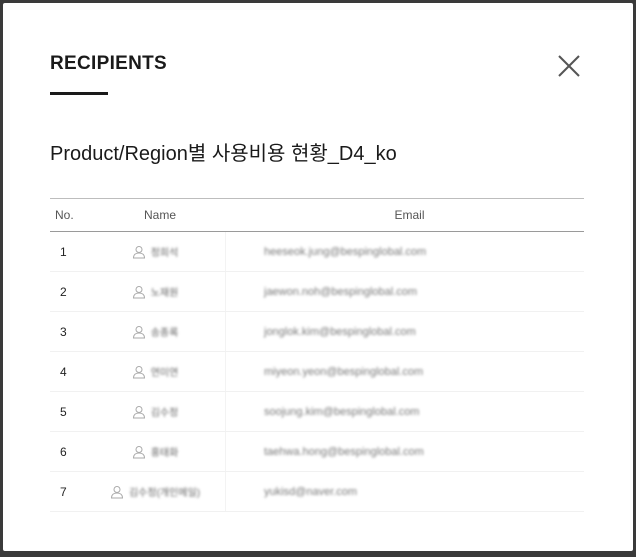  Describe the element at coordinates (164, 293) in the screenshot. I see `recipient-name: 노재원` at that location.